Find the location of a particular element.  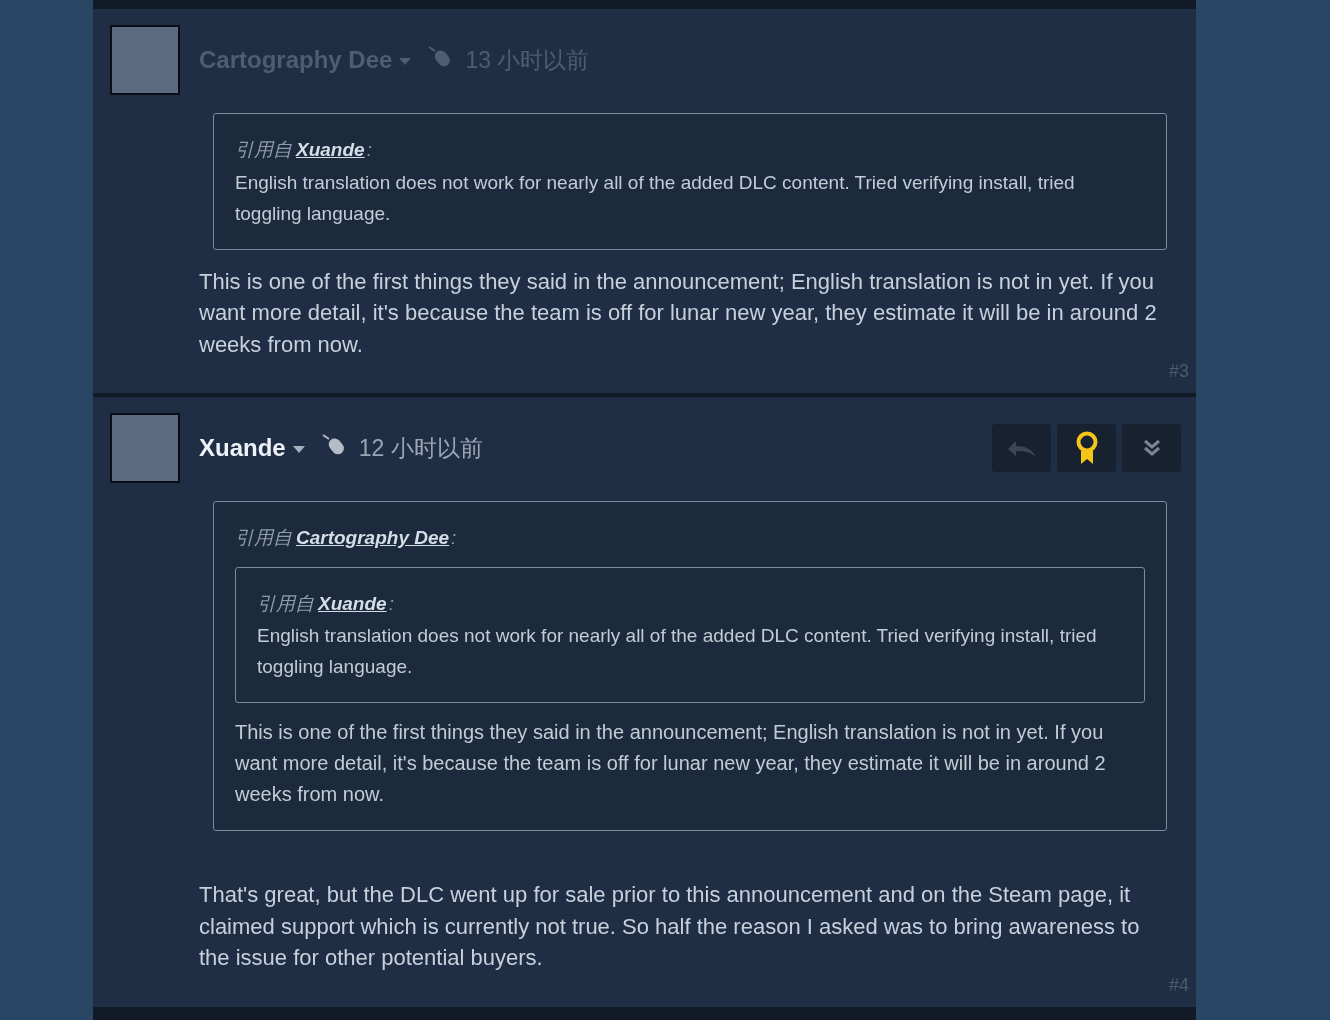

post-body: That's great, but the DLC went up for sale prior to this announcement and on the Steam page, it claimed support which is currently not true. So half the reason I asked was to bring awareness to the issue for other potential buyers. is located at coordinates (670, 926).